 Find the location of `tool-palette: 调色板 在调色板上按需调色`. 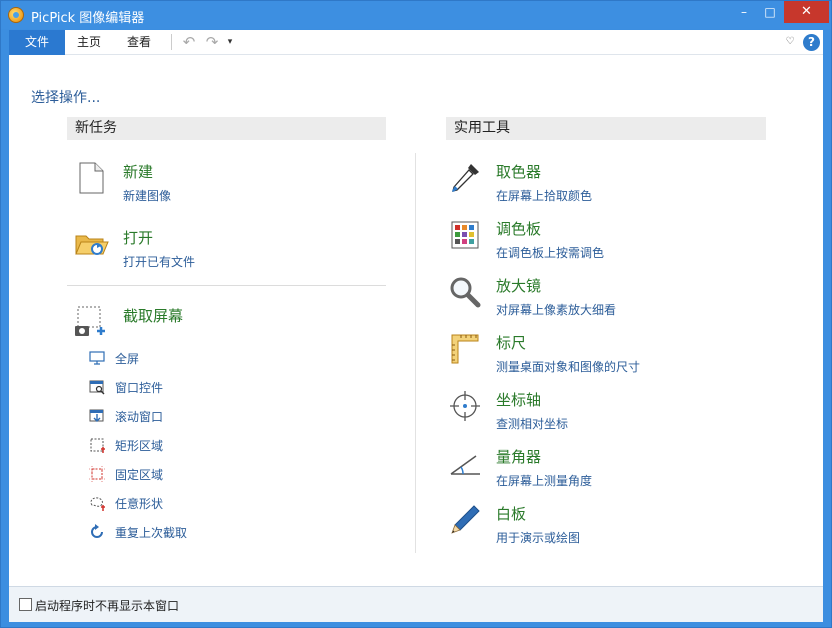

tool-palette: 调色板 在调色板上按需调色 is located at coordinates (578, 243).